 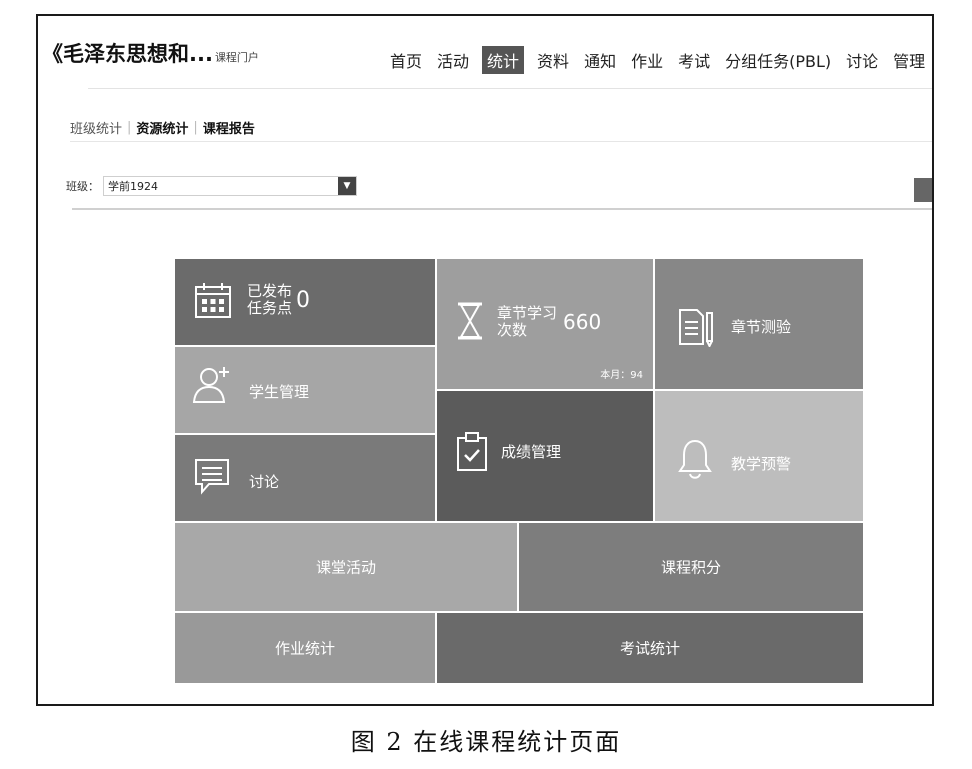 I want to click on published-count: 0, so click(x=303, y=300).